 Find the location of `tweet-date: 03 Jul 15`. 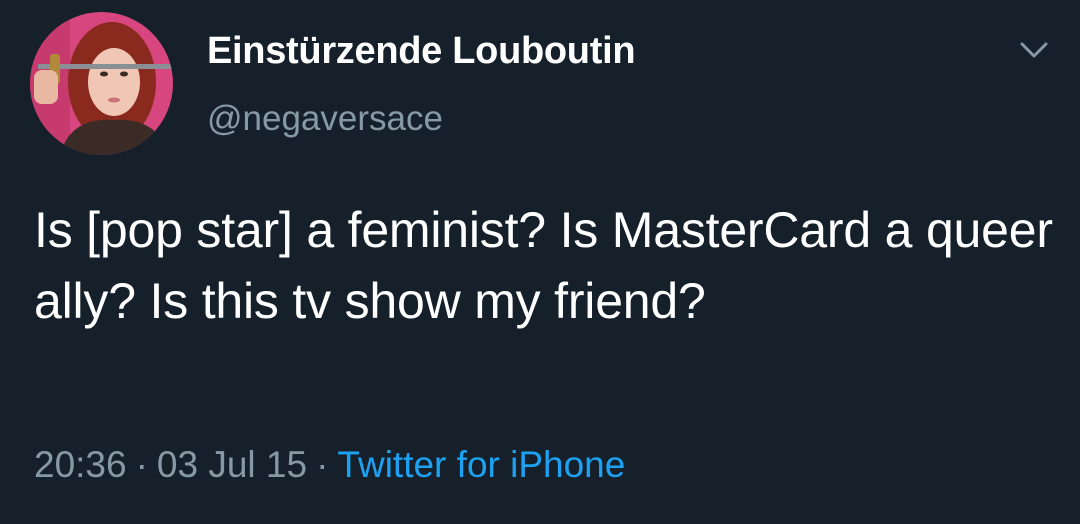

tweet-date: 03 Jul 15 is located at coordinates (232, 464).